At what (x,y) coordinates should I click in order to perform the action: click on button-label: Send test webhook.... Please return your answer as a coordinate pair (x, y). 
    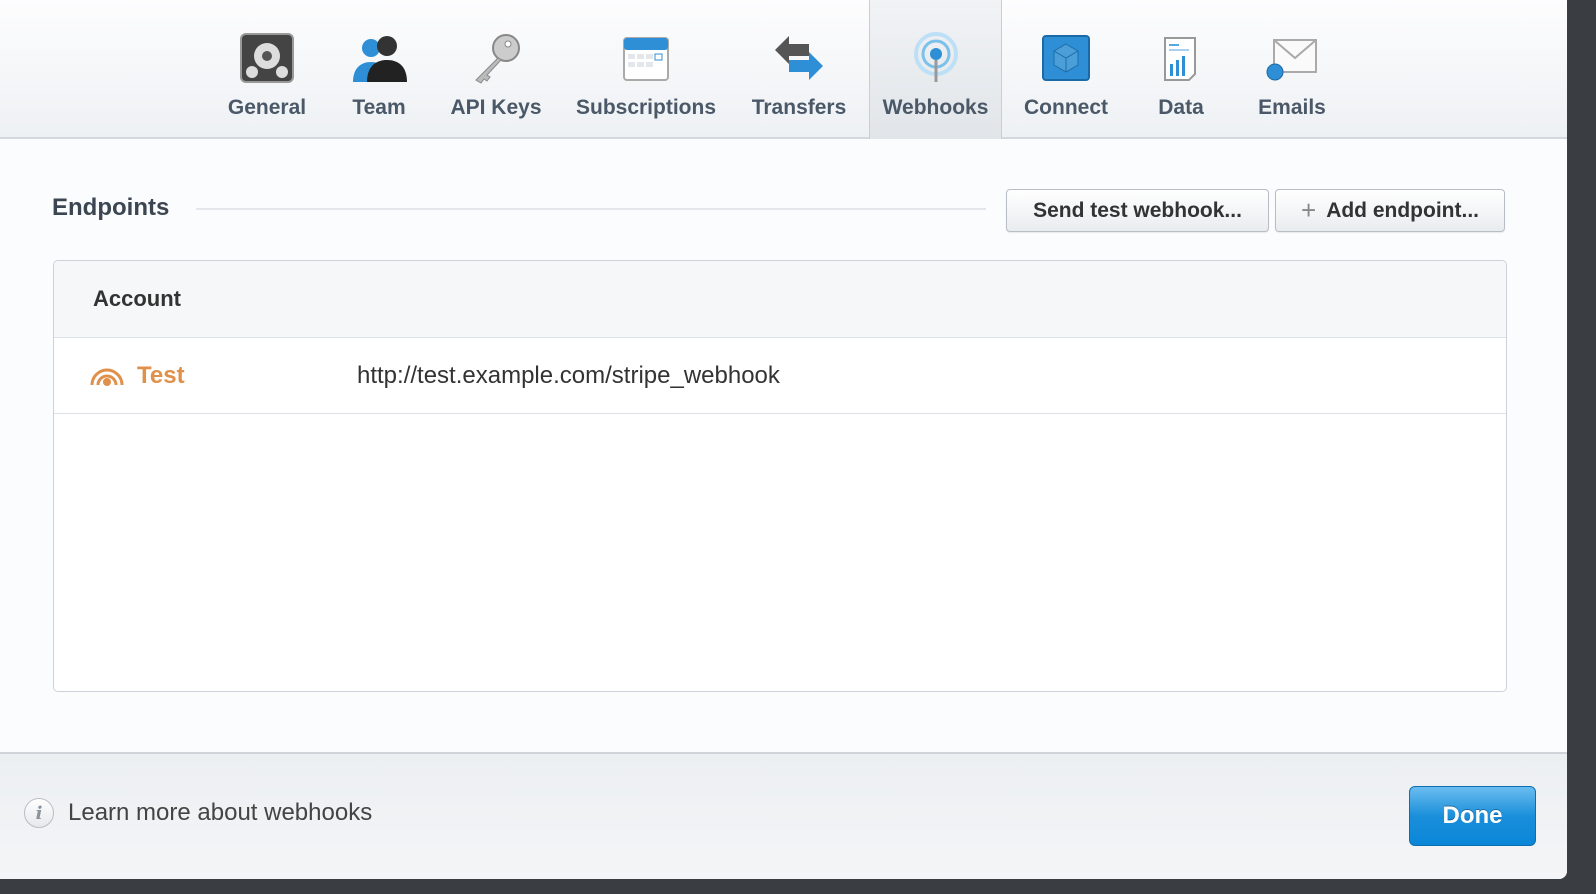
    Looking at the image, I should click on (1137, 210).